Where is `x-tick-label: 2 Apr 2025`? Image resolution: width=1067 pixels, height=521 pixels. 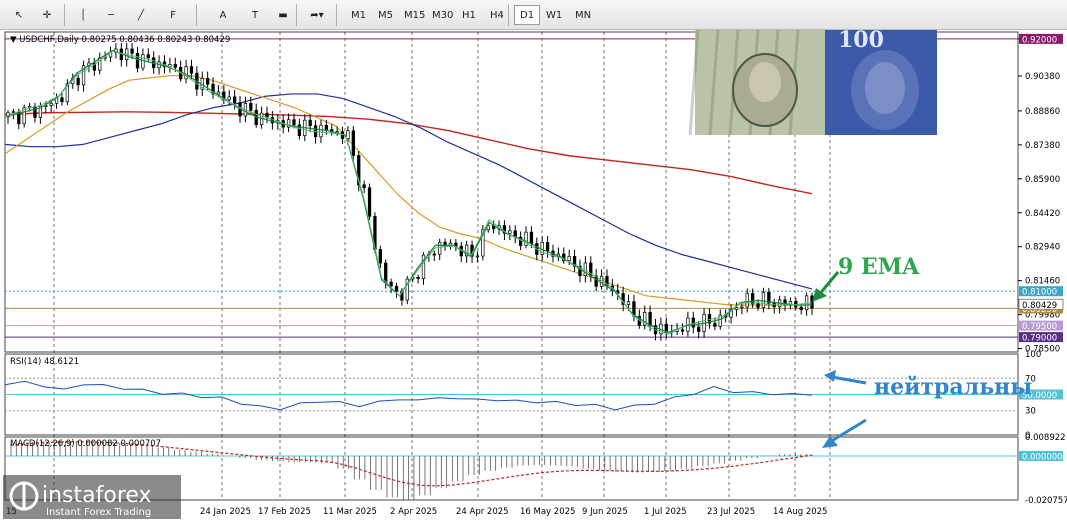
x-tick-label: 2 Apr 2025 is located at coordinates (413, 512).